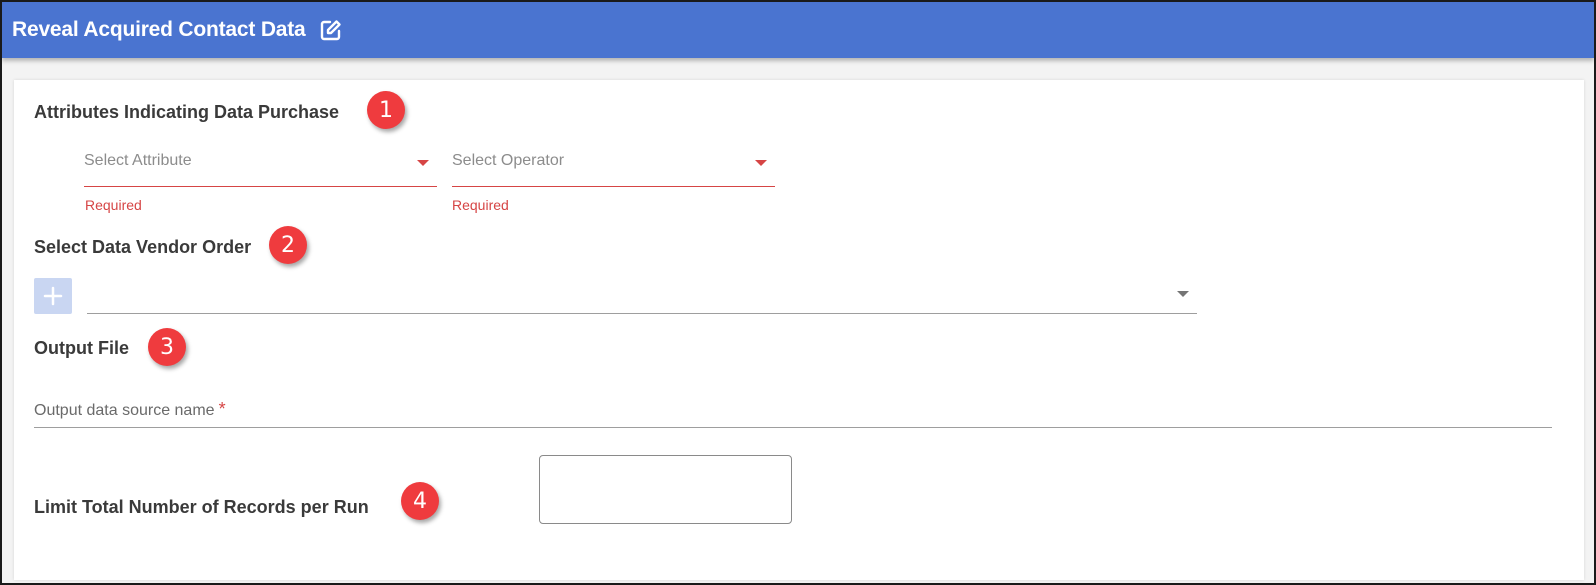 Image resolution: width=1596 pixels, height=585 pixels. Describe the element at coordinates (386, 110) in the screenshot. I see `step-badge-1: 1` at that location.